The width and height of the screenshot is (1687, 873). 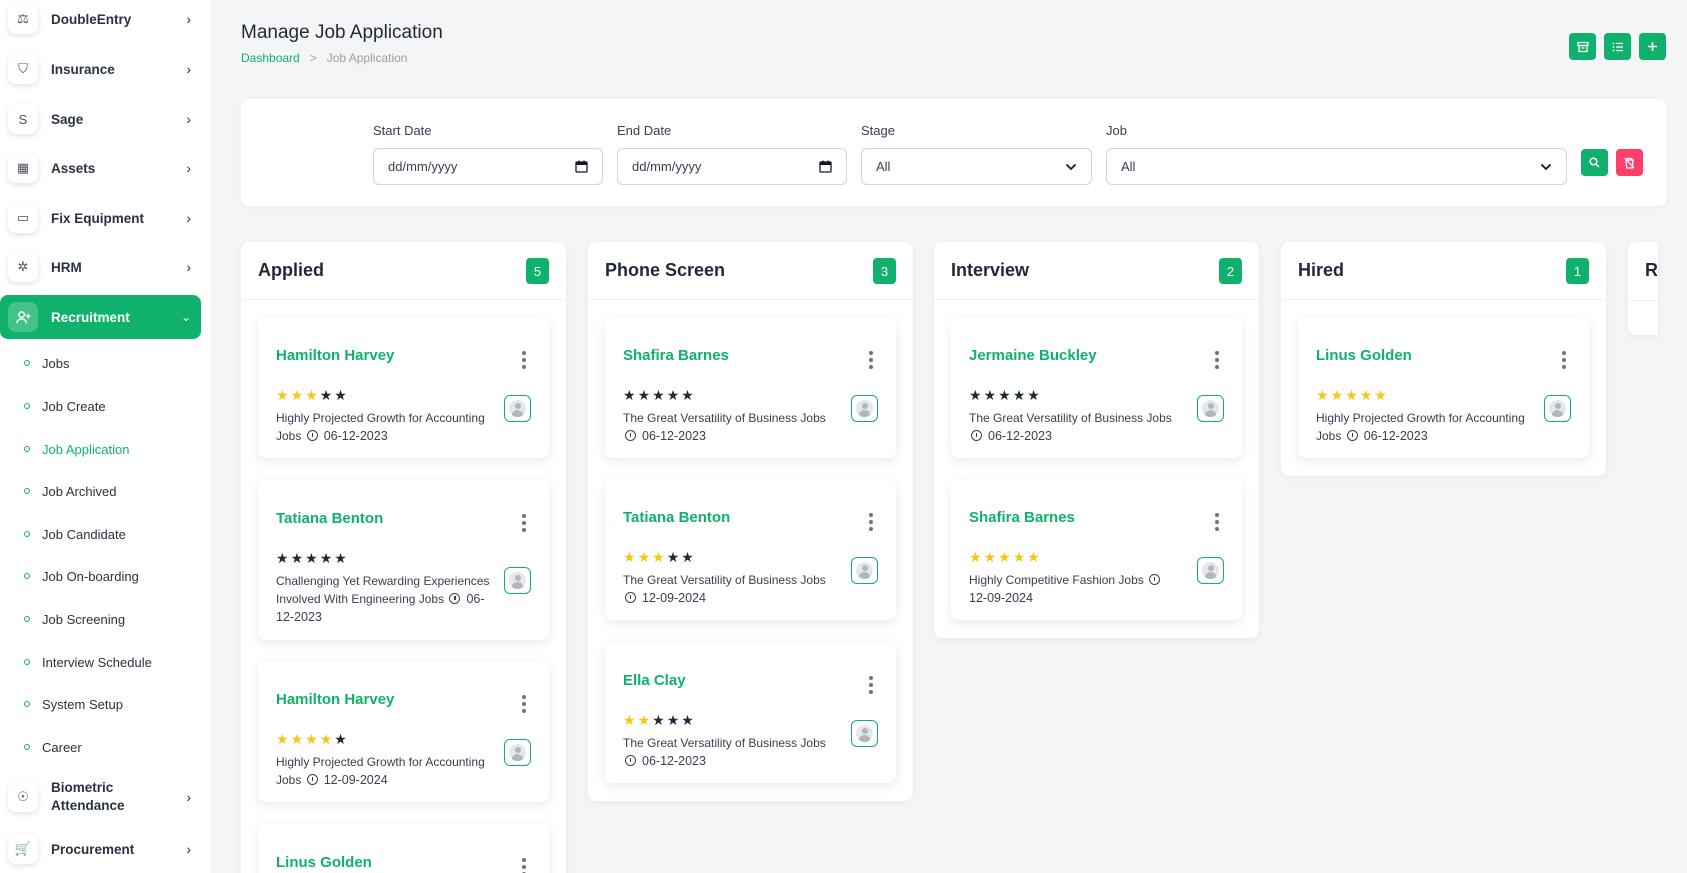 I want to click on sidebar-subitem-job-application: Job Application, so click(x=76, y=449).